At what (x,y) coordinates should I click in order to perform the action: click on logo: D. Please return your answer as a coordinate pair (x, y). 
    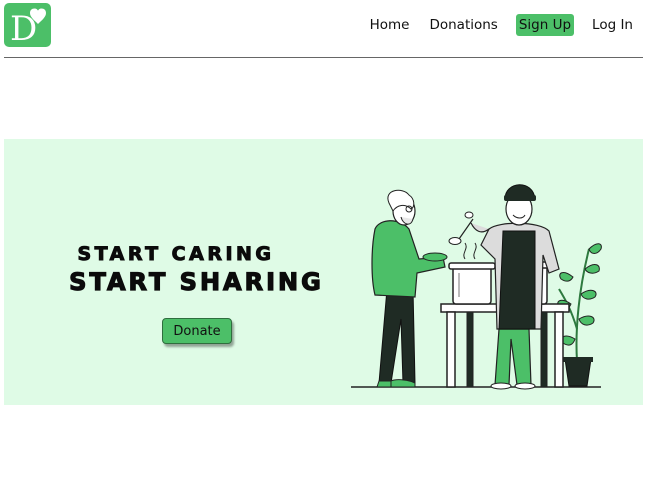
    Looking at the image, I should click on (27, 25).